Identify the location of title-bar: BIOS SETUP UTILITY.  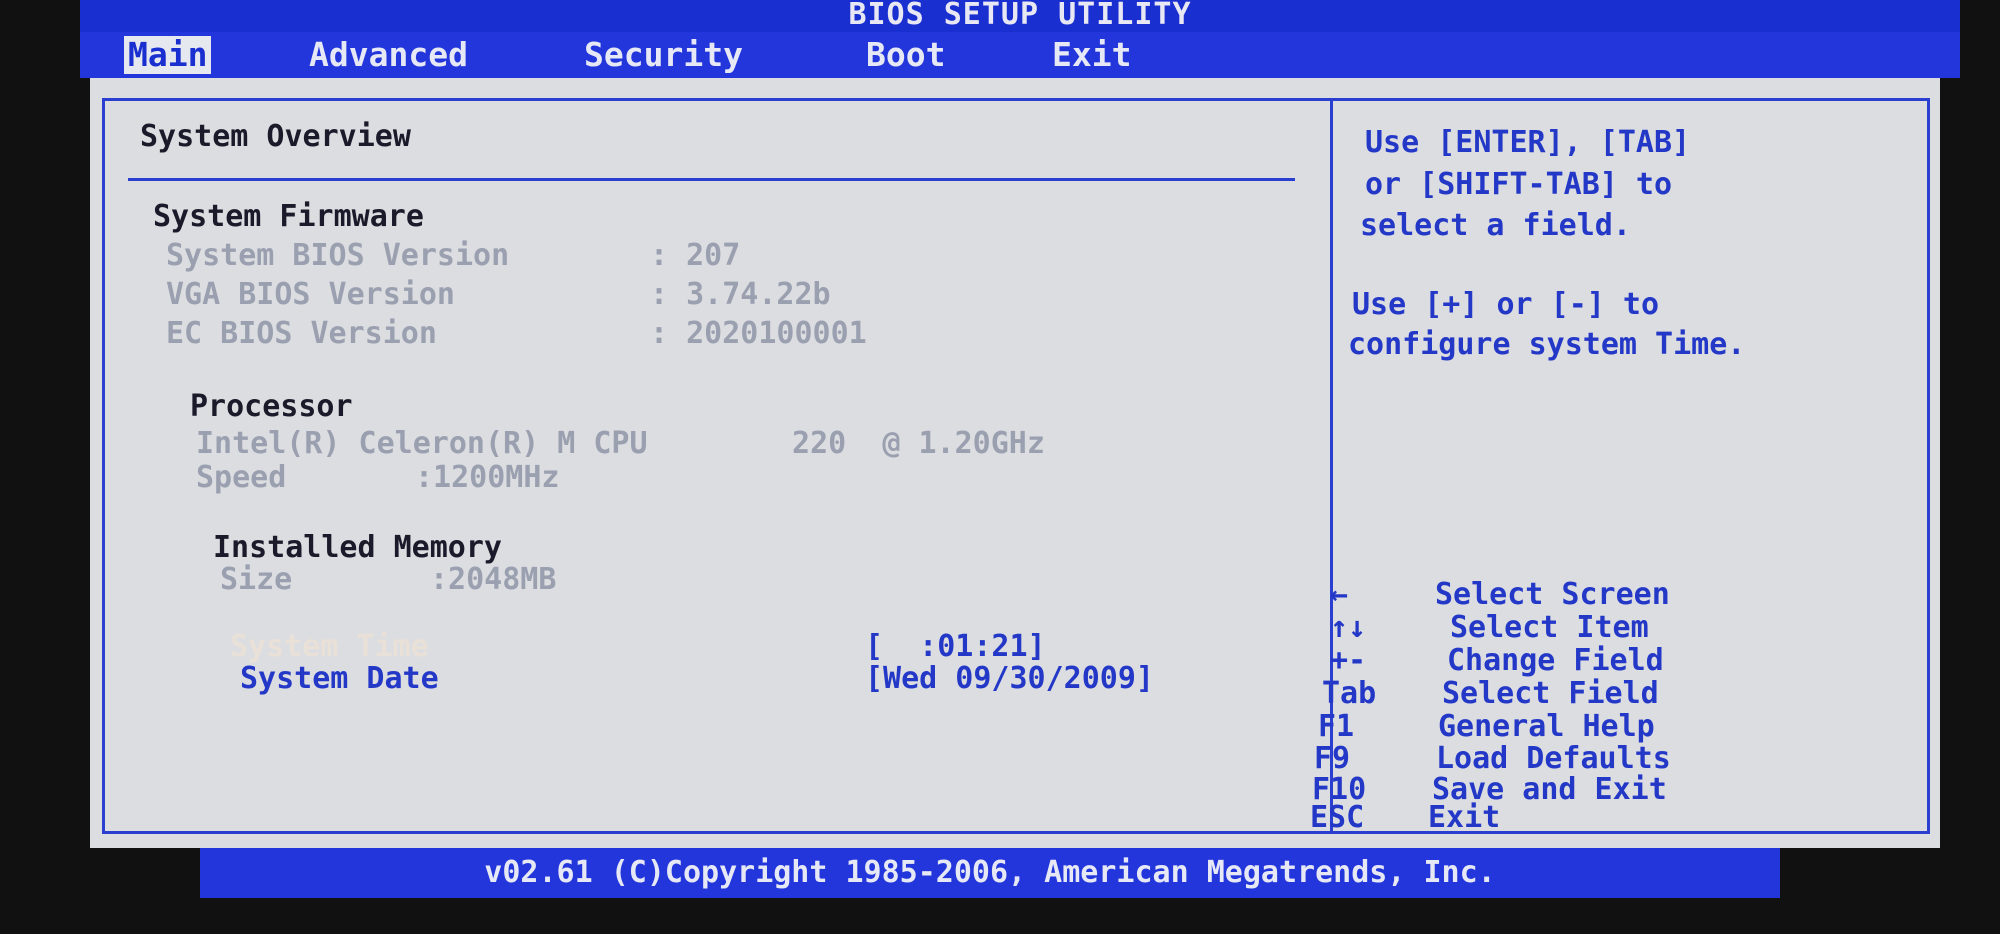
(1020, 17).